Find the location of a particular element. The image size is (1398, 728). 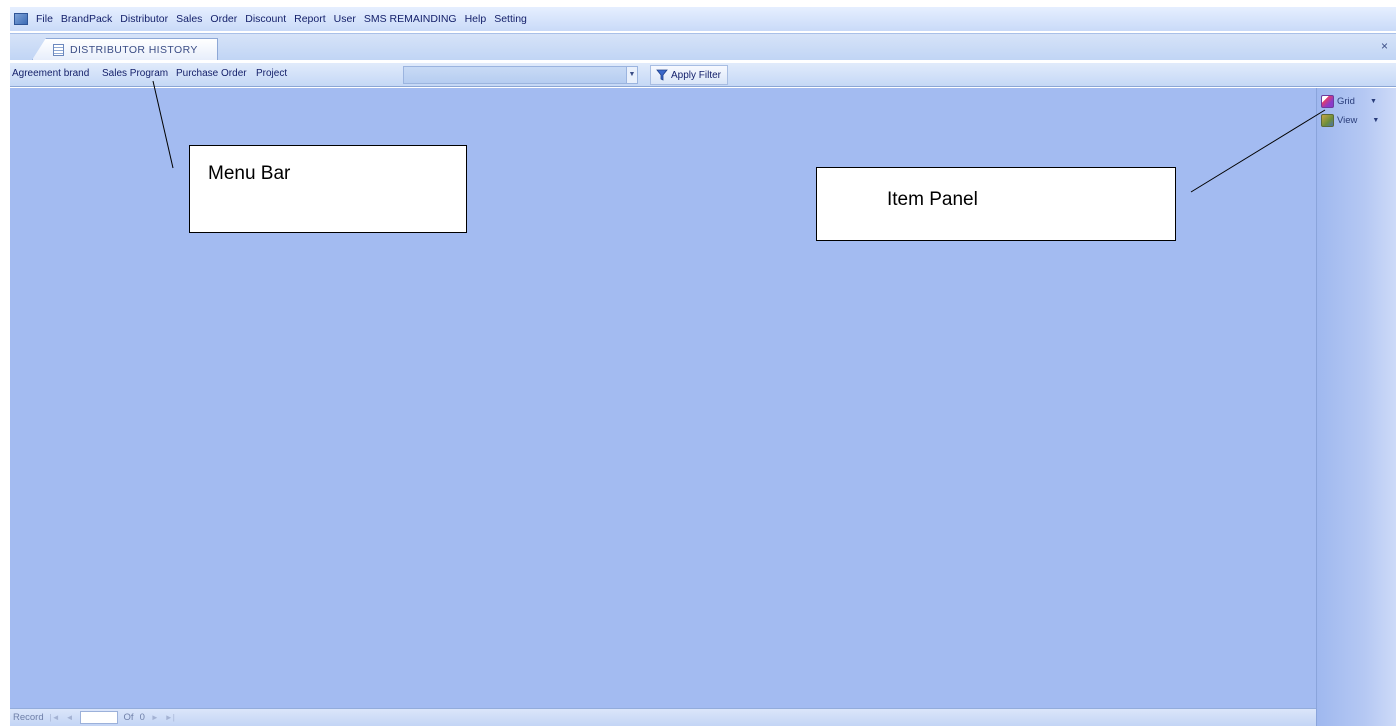

menu-file: File is located at coordinates (44, 19).